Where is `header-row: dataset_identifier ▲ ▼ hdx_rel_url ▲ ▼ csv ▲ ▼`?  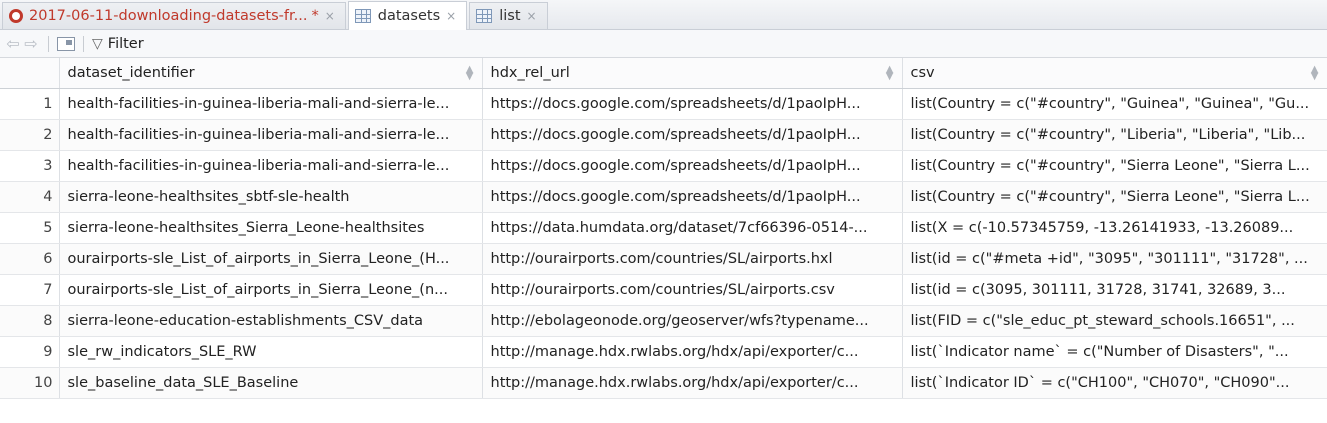 header-row: dataset_identifier ▲ ▼ hdx_rel_url ▲ ▼ csv ▲ ▼ is located at coordinates (663, 73).